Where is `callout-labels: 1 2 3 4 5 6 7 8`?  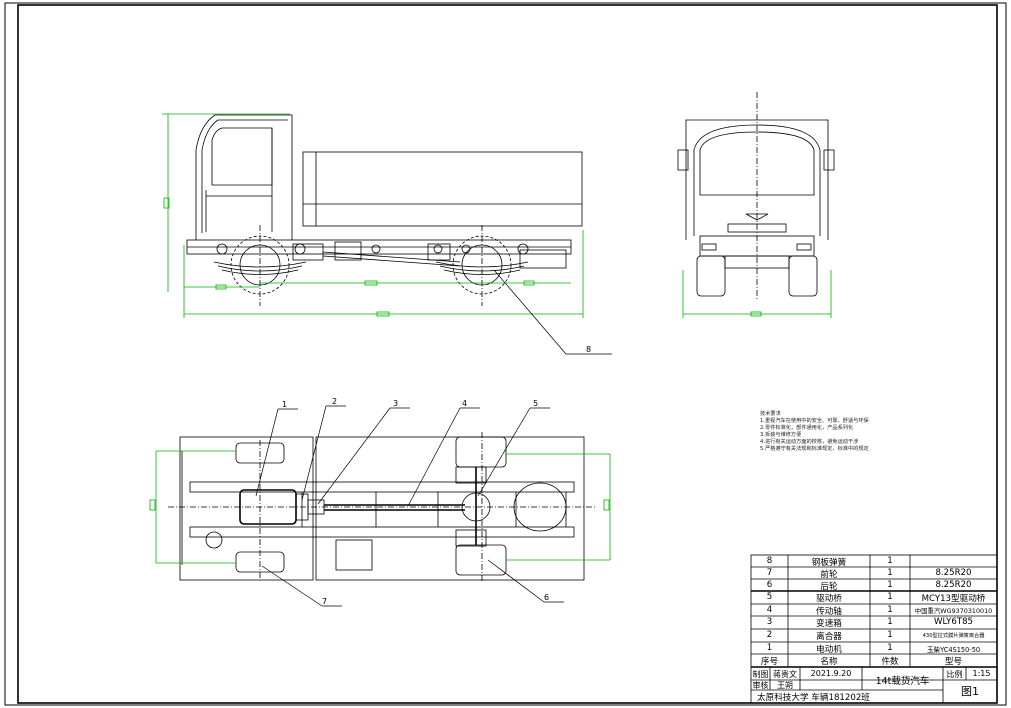 callout-labels: 1 2 3 4 5 6 7 8 is located at coordinates (436, 475).